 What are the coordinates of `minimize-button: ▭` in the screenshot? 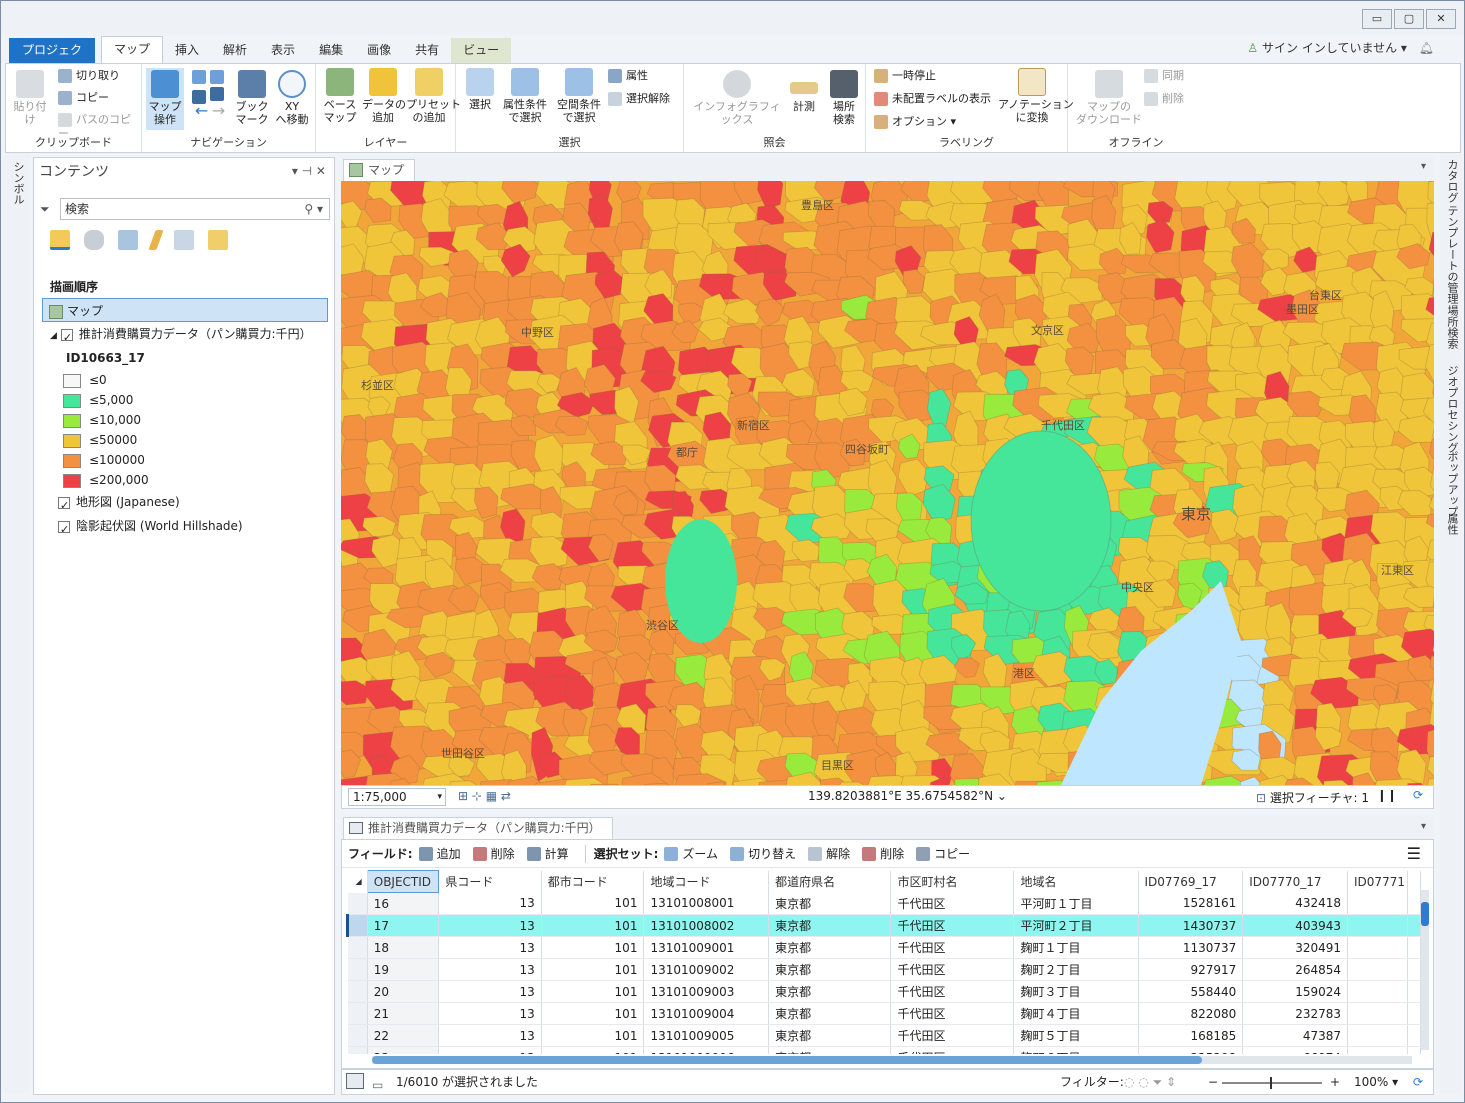 It's located at (1377, 19).